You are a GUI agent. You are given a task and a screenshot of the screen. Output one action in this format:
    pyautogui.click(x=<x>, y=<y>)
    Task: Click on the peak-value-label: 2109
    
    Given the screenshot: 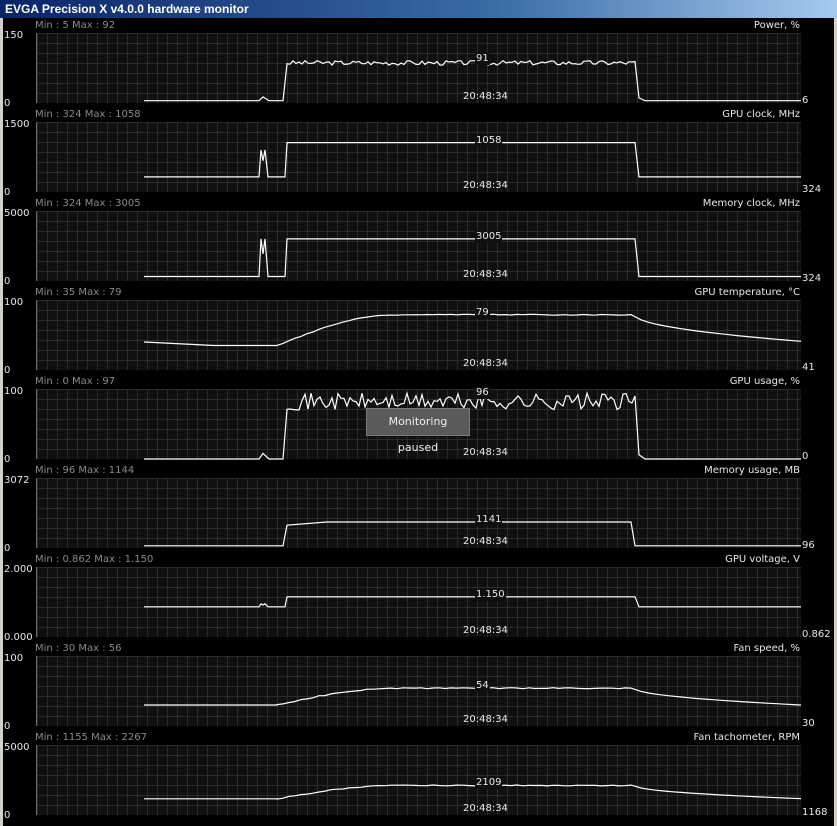 What is the action you would take?
    pyautogui.click(x=489, y=783)
    